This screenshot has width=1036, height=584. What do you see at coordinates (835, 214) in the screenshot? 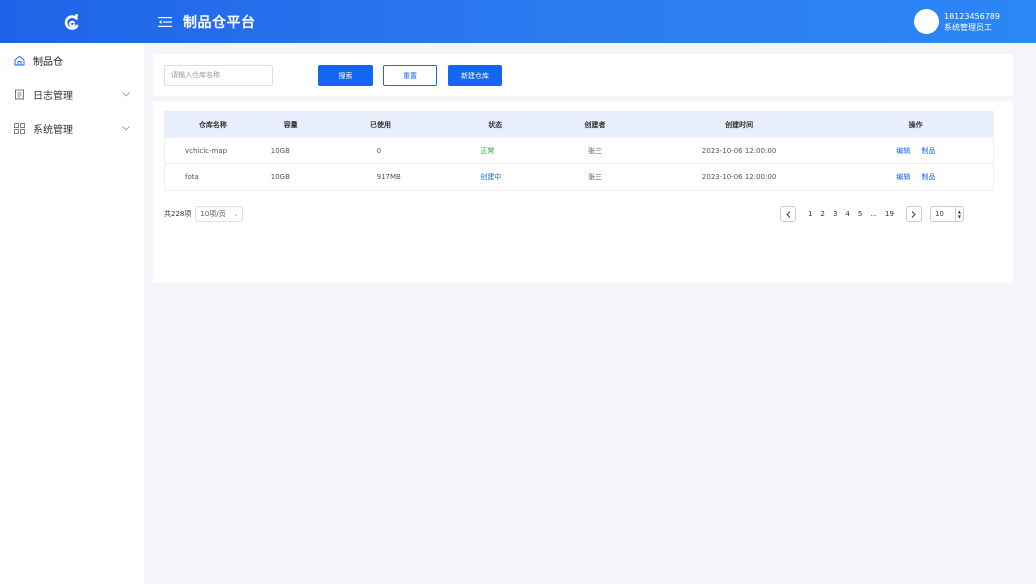
I see `page-number: 3` at bounding box center [835, 214].